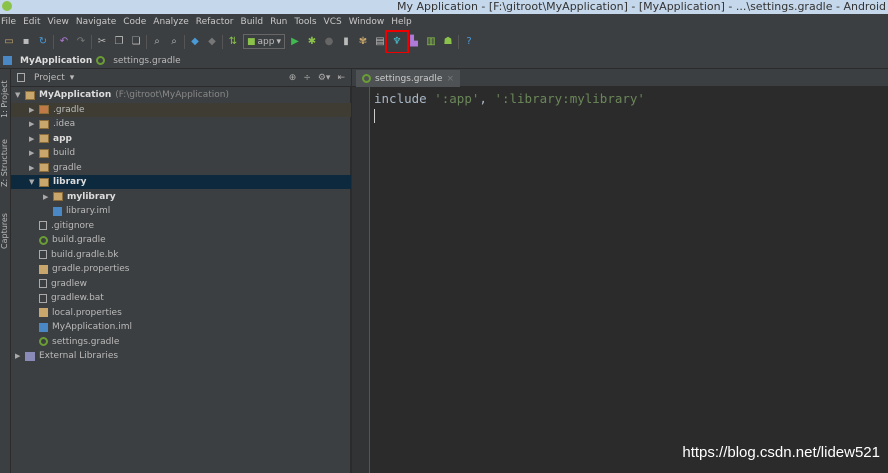 The height and width of the screenshot is (473, 888). Describe the element at coordinates (56, 61) in the screenshot. I see `breadcrumb-project: MyApplication` at that location.